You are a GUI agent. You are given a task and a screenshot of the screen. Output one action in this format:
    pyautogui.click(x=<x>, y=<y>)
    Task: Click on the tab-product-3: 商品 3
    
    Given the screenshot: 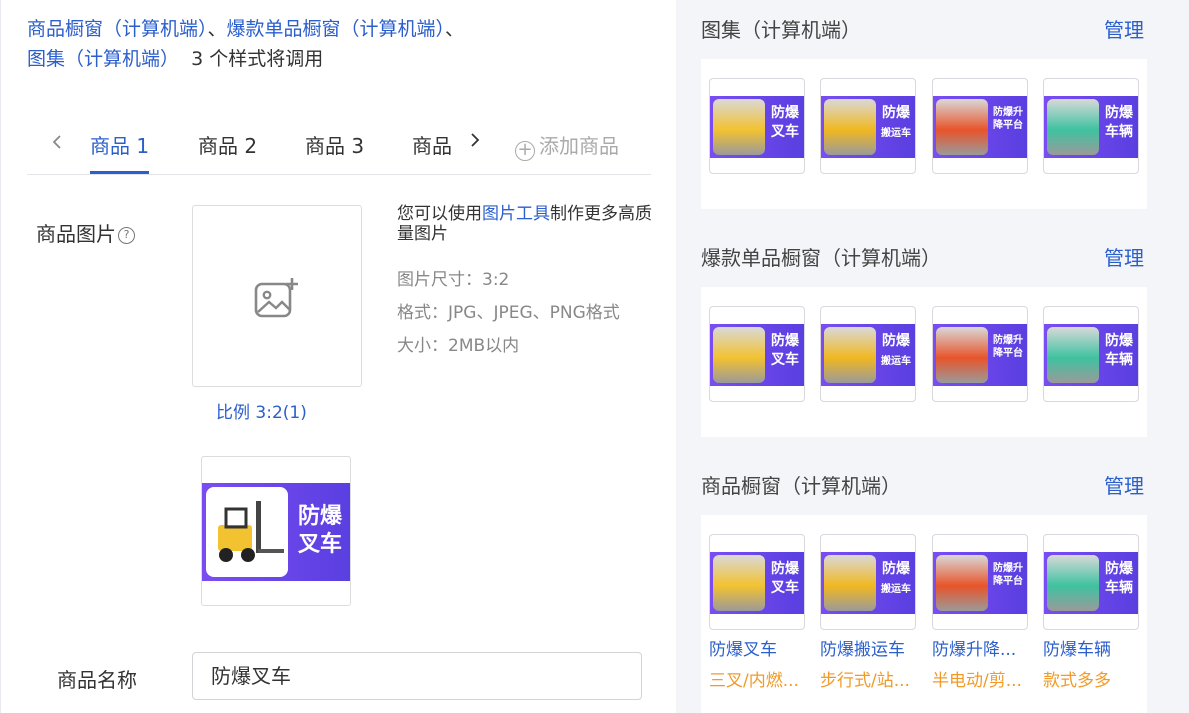 What is the action you would take?
    pyautogui.click(x=334, y=144)
    